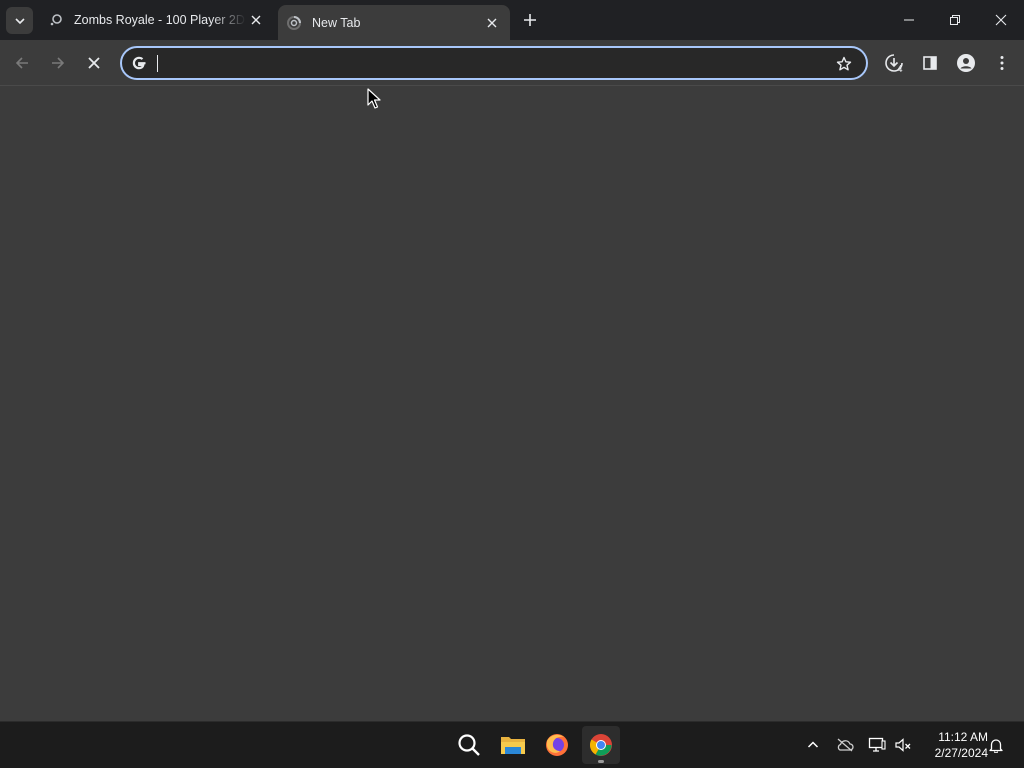 The width and height of the screenshot is (1024, 768). I want to click on arrow-left-icon, so click(21, 63).